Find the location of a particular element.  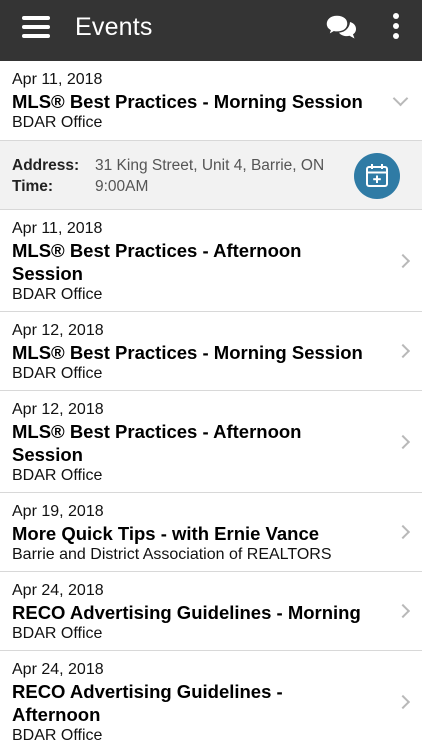

menu-icon is located at coordinates (36, 27).